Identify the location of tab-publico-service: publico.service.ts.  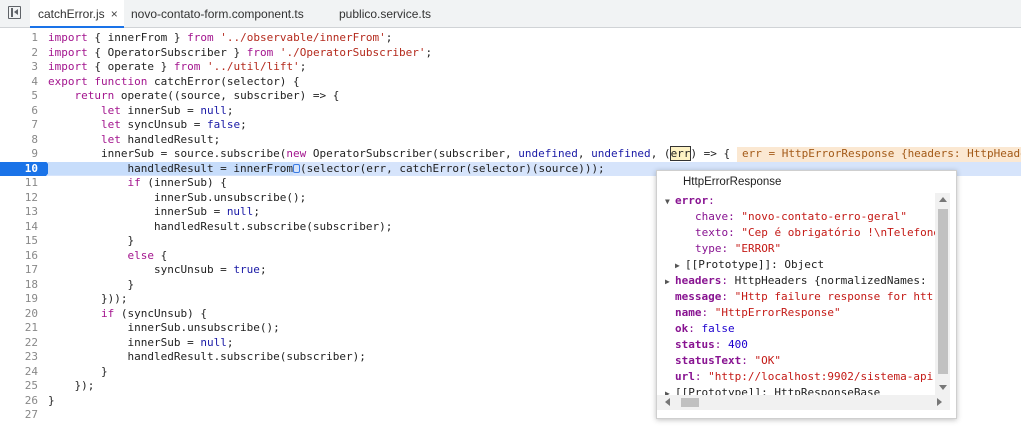
(385, 14).